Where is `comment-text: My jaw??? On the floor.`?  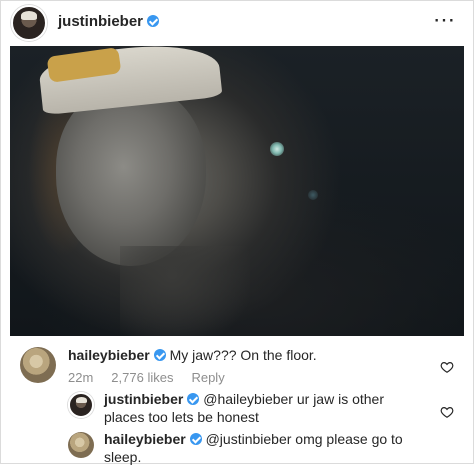 comment-text: My jaw??? On the floor. is located at coordinates (243, 355).